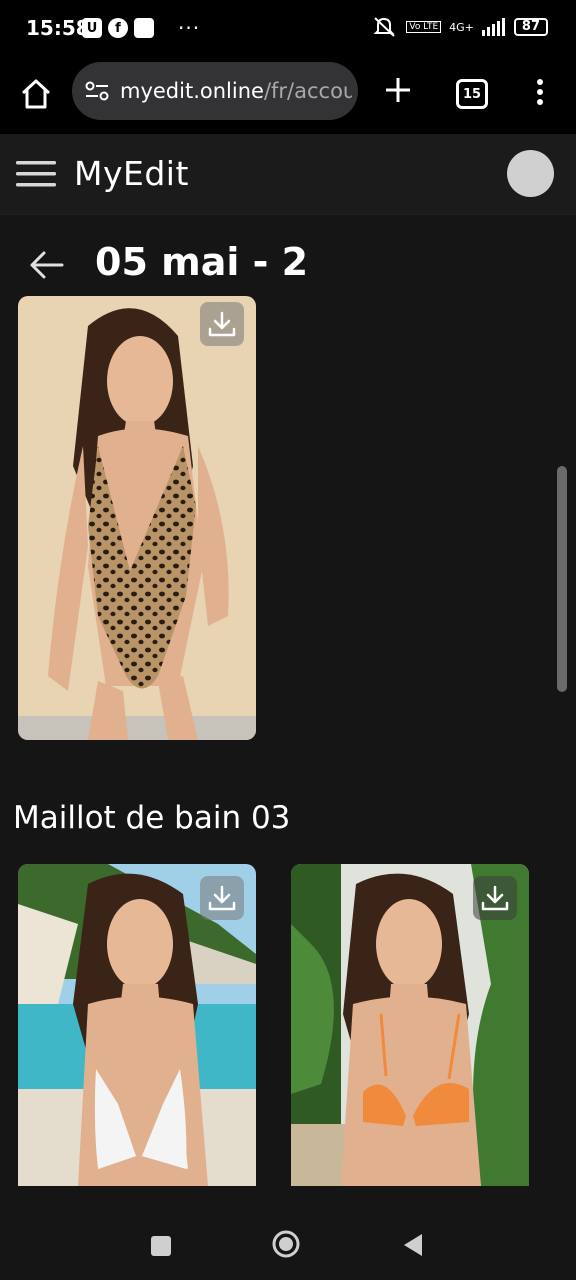 The width and height of the screenshot is (576, 1280). Describe the element at coordinates (144, 28) in the screenshot. I see `app-square-icon` at that location.